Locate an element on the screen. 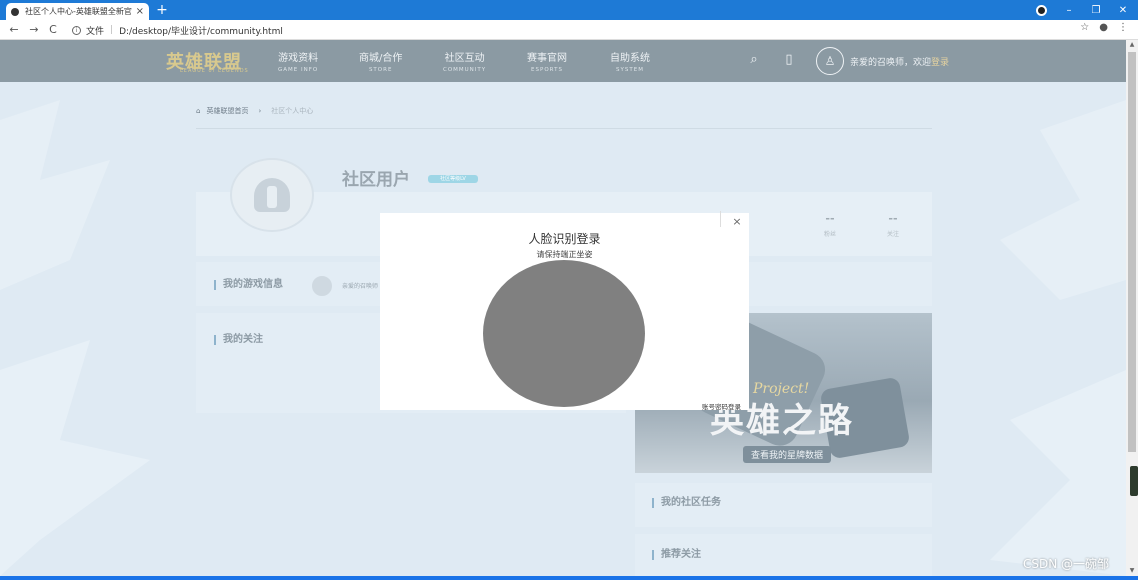  stat-follow: -- 关注 is located at coordinates (893, 225).